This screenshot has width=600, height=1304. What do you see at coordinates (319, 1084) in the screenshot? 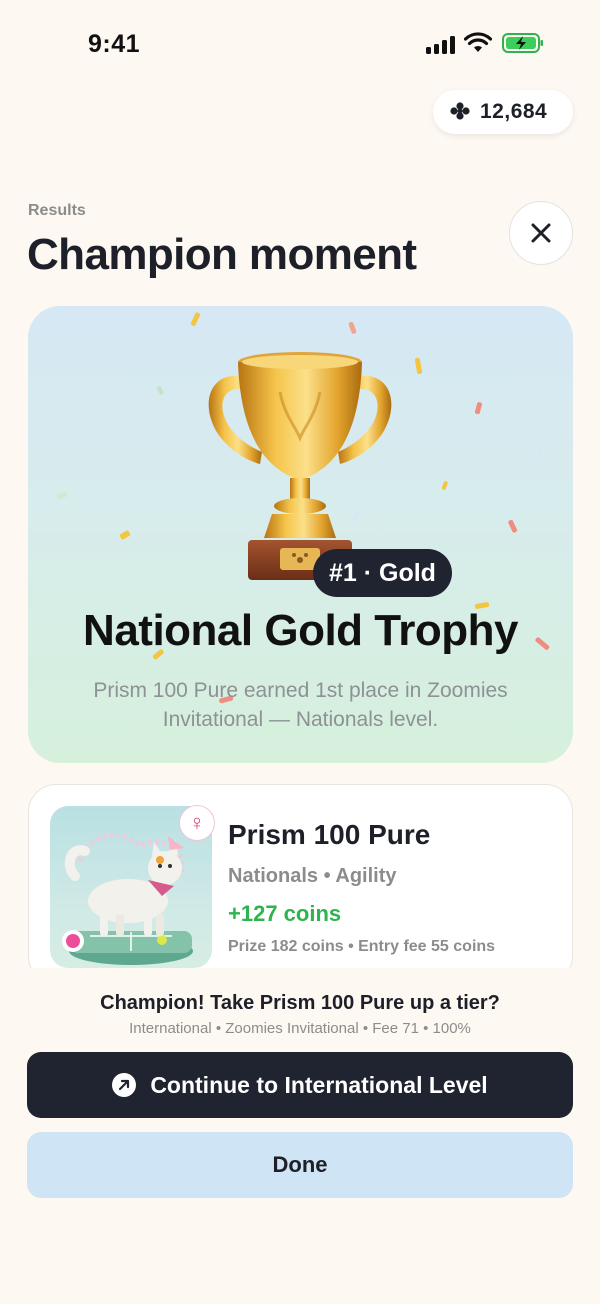
I see `continue-button-label: Continue to International Level` at bounding box center [319, 1084].